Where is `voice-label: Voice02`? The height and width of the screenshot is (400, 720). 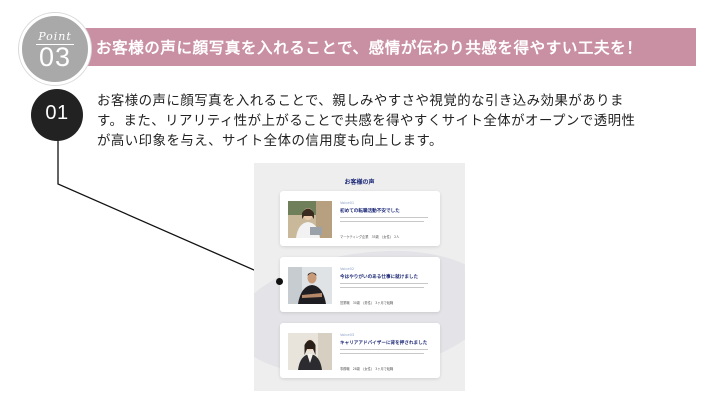 voice-label: Voice02 is located at coordinates (347, 269).